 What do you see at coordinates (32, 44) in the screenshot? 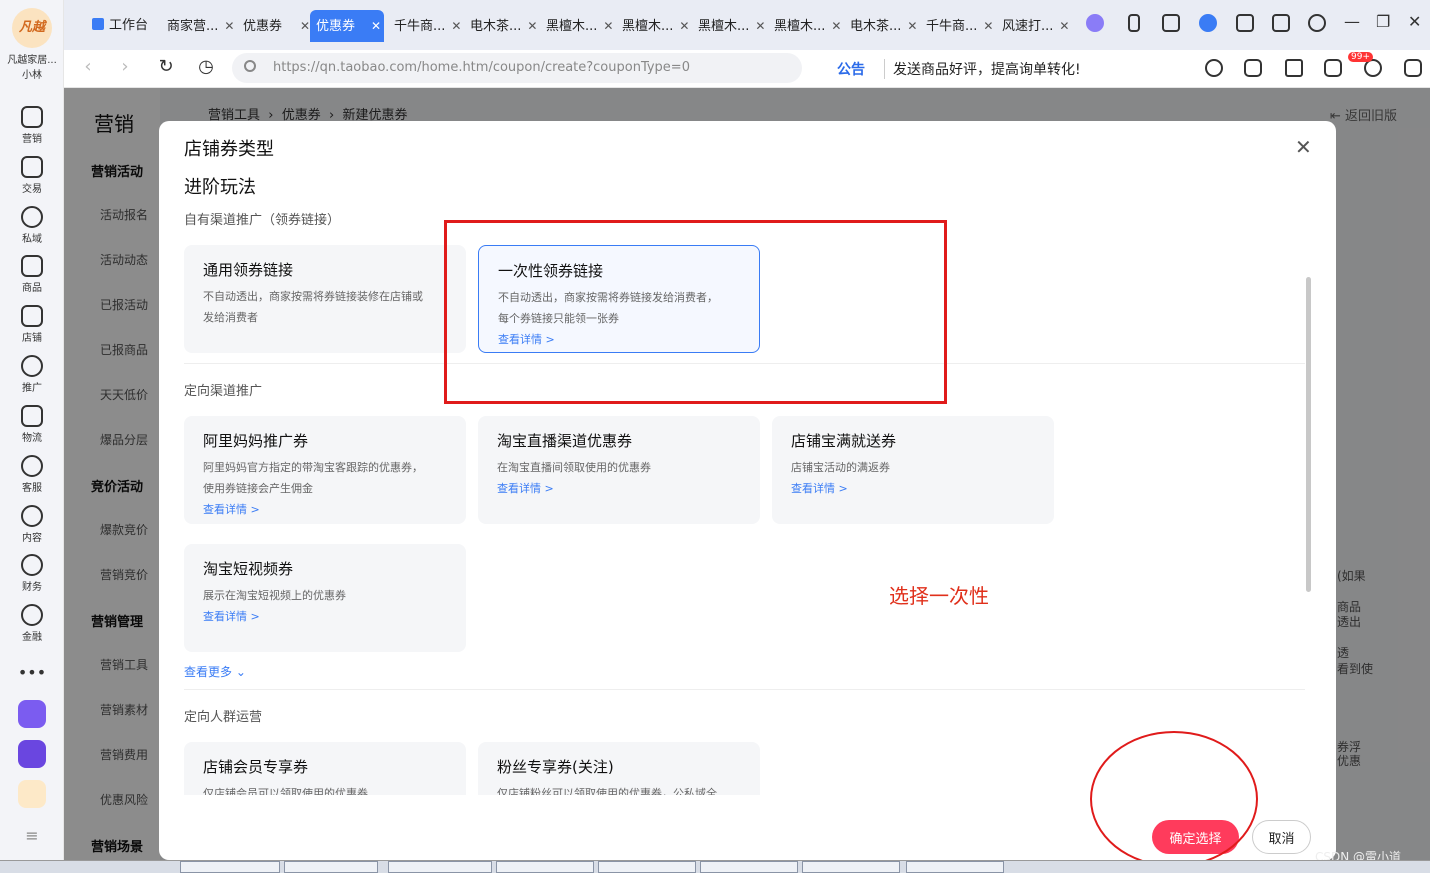
I see `shop-profile: 凡越 凡越家居... 小林` at bounding box center [32, 44].